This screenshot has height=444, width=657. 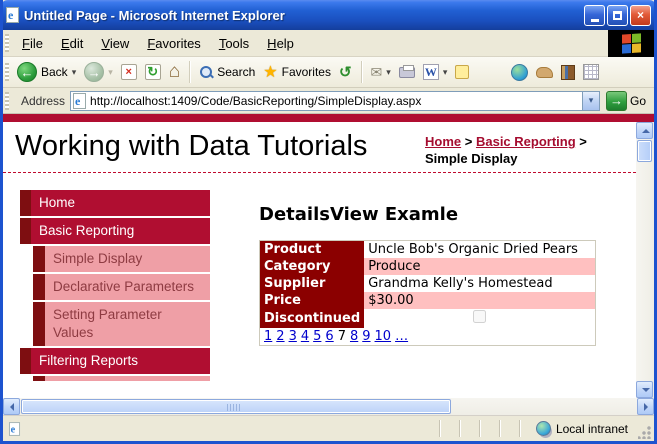 What do you see at coordinates (12, 15) in the screenshot?
I see `ie-logo-icon: e` at bounding box center [12, 15].